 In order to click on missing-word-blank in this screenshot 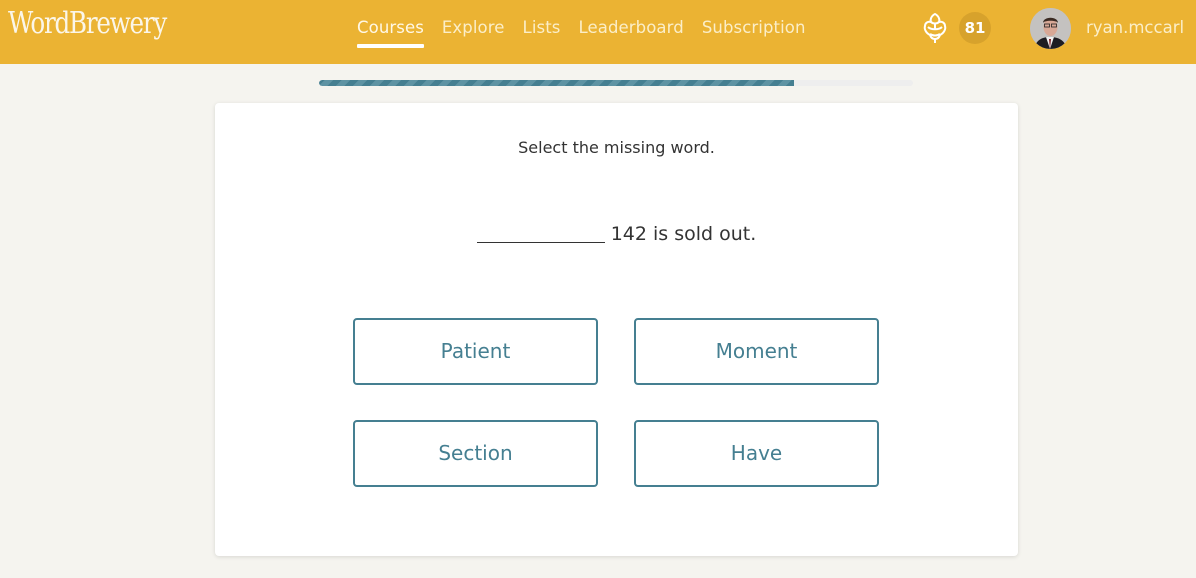, I will do `click(540, 233)`.